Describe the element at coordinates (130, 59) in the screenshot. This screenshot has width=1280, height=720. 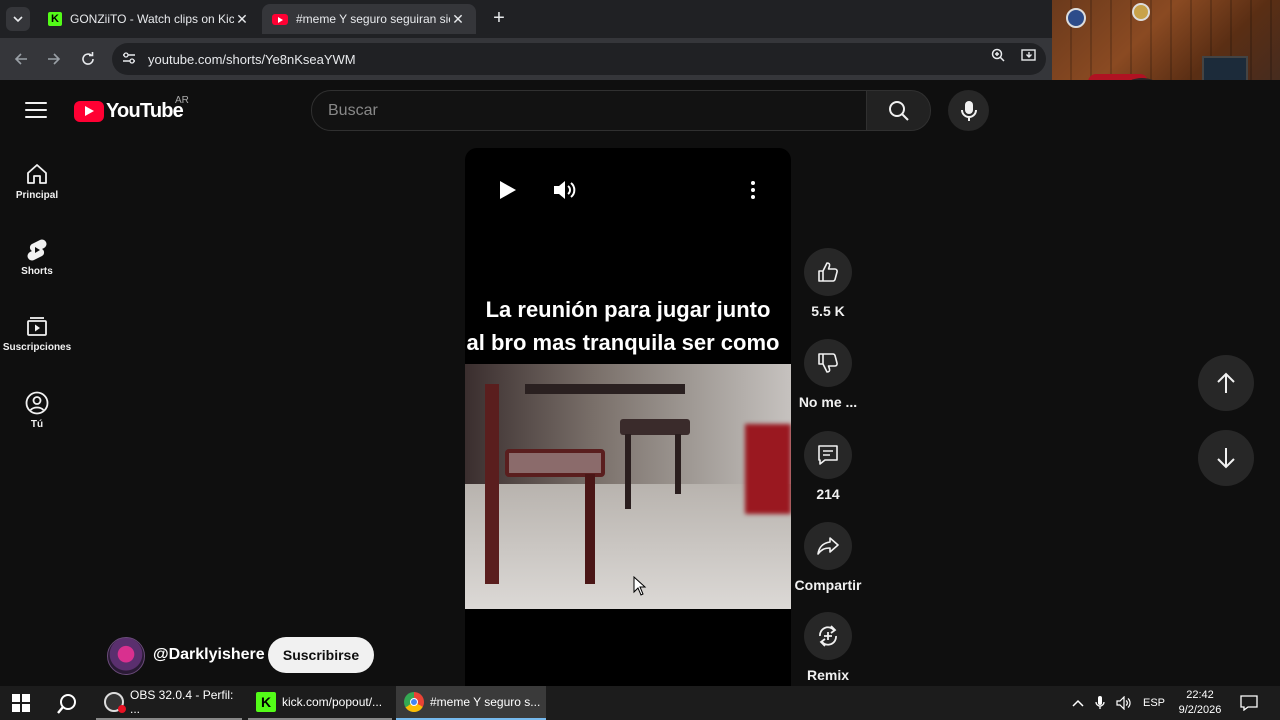
I see `site-info-icon` at that location.